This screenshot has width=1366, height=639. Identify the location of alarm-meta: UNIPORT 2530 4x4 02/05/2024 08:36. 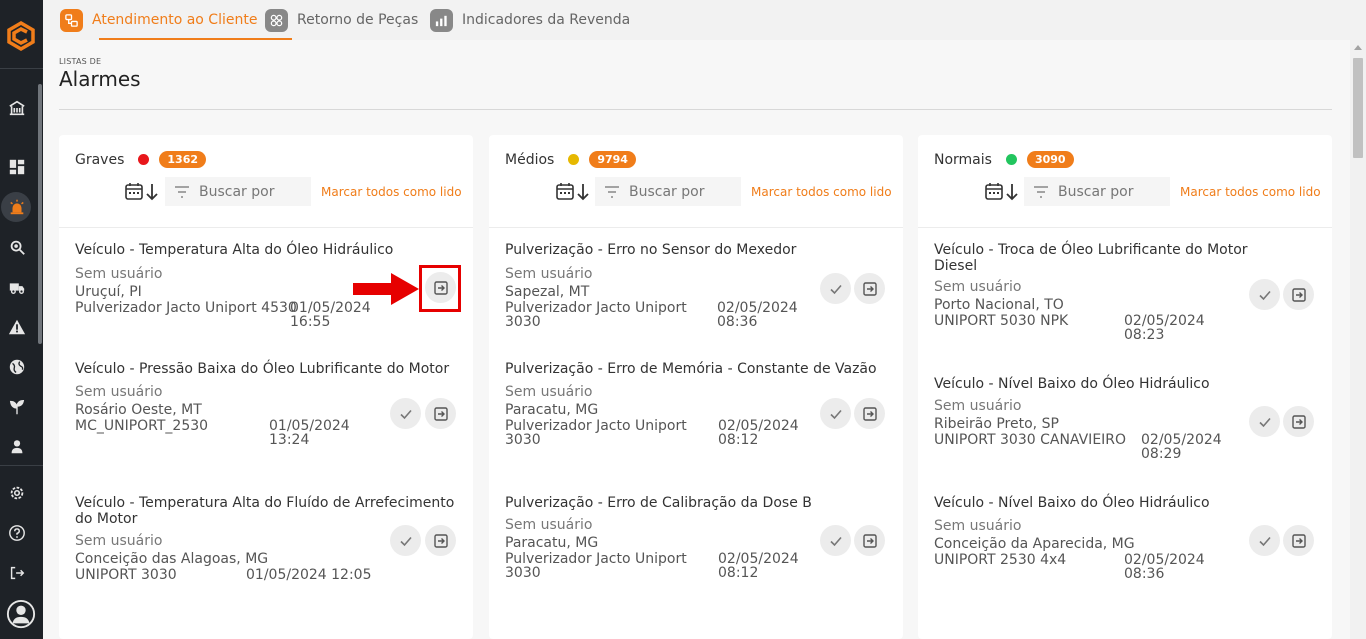
(1125, 567).